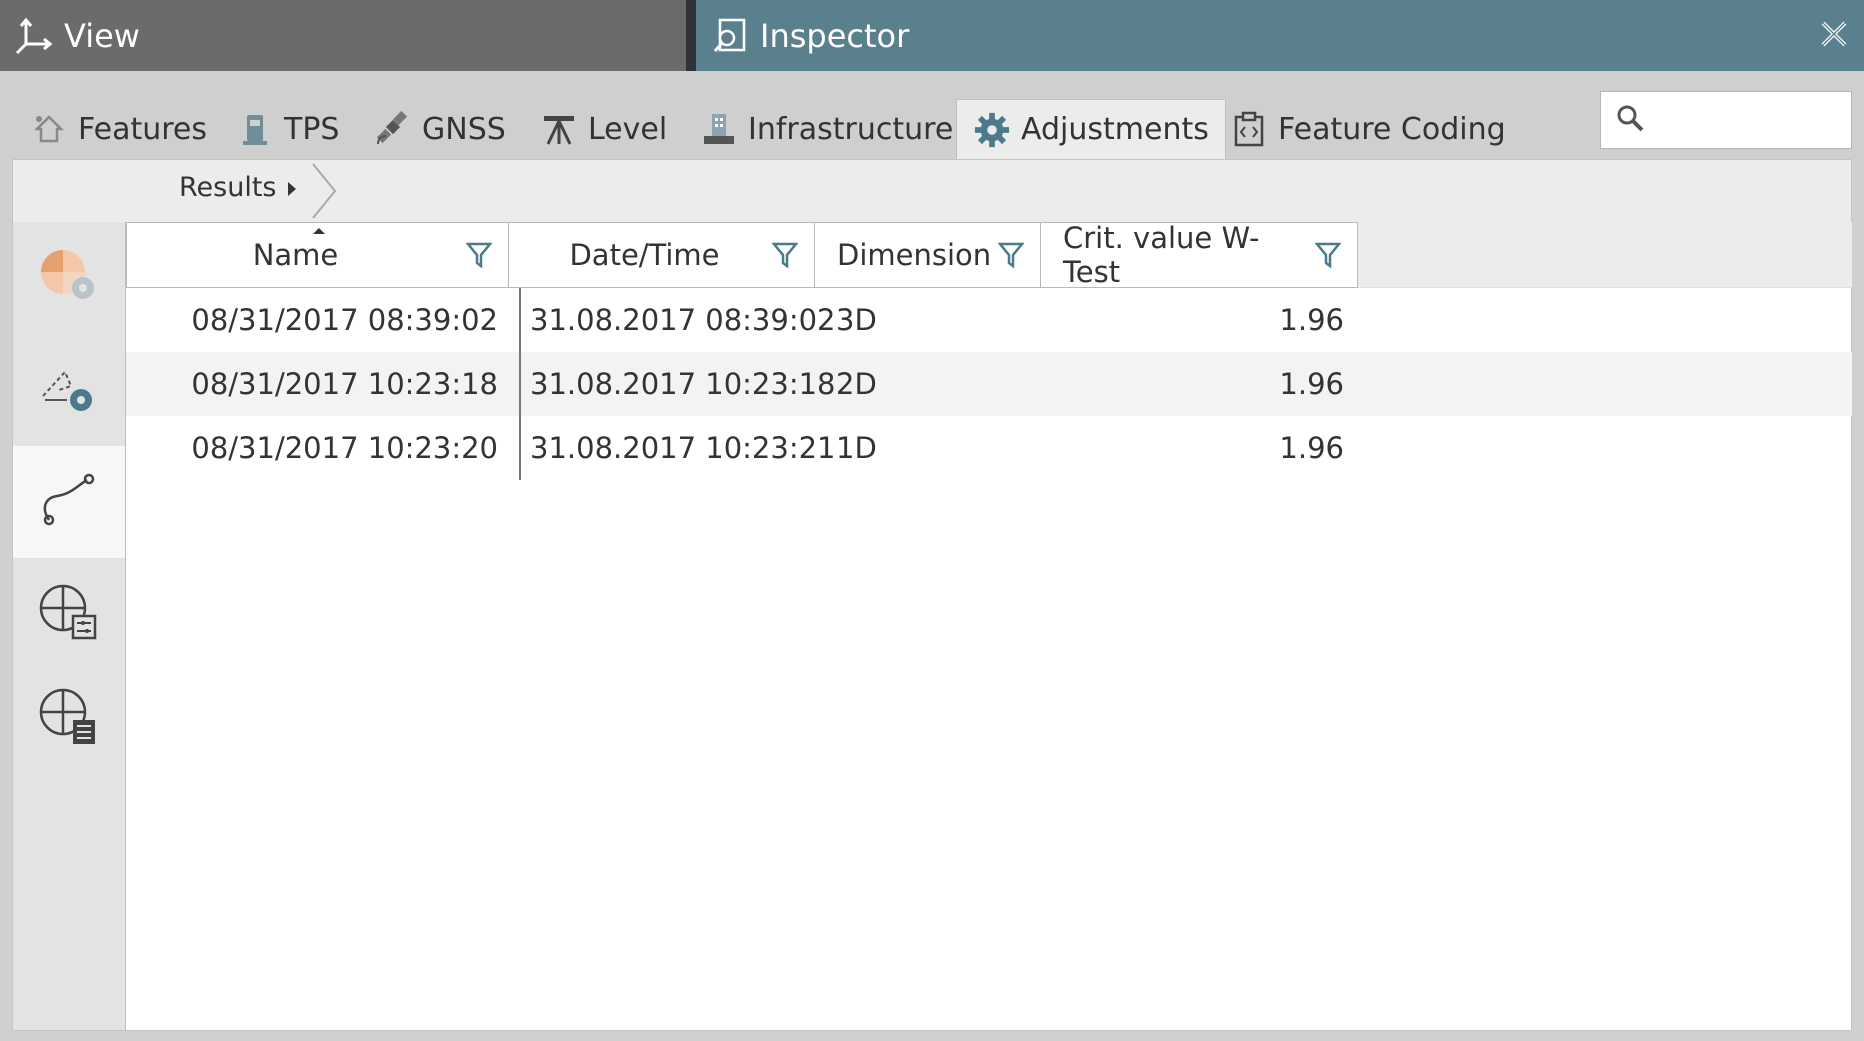  I want to click on level-icon, so click(559, 129).